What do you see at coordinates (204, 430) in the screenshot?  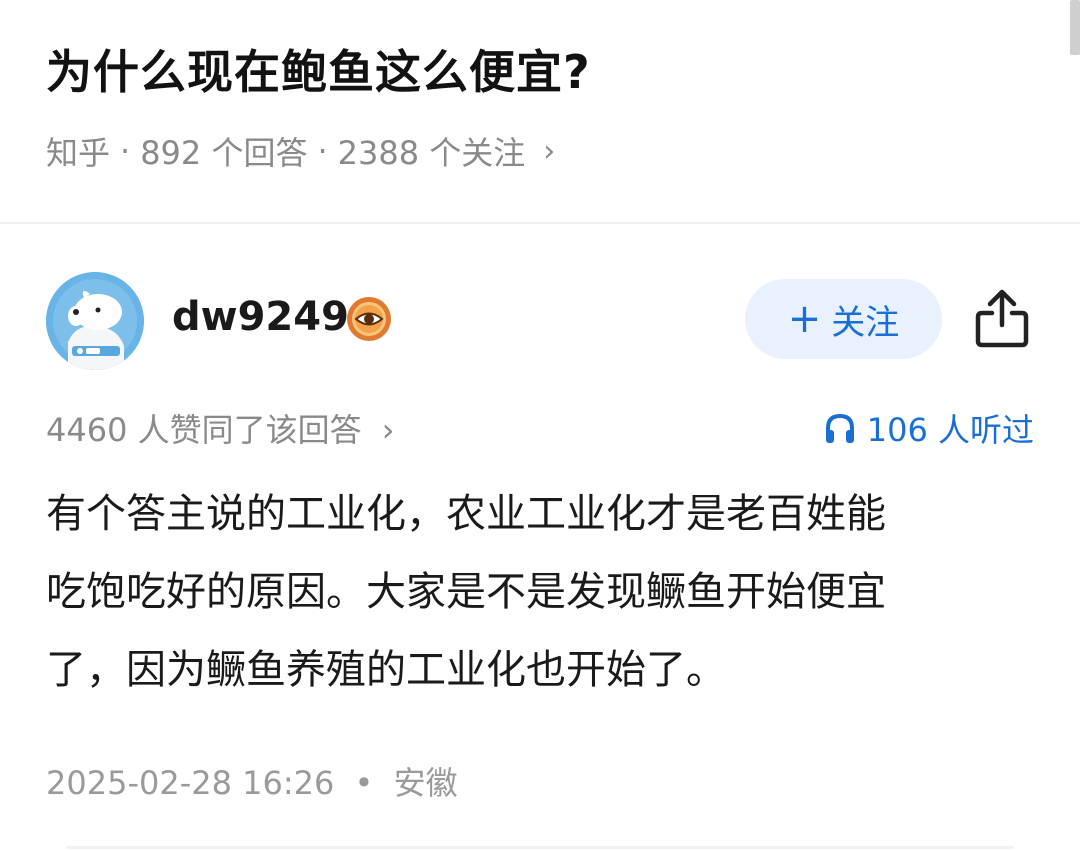 I see `upvote-count: 4460 人赞同了该回答` at bounding box center [204, 430].